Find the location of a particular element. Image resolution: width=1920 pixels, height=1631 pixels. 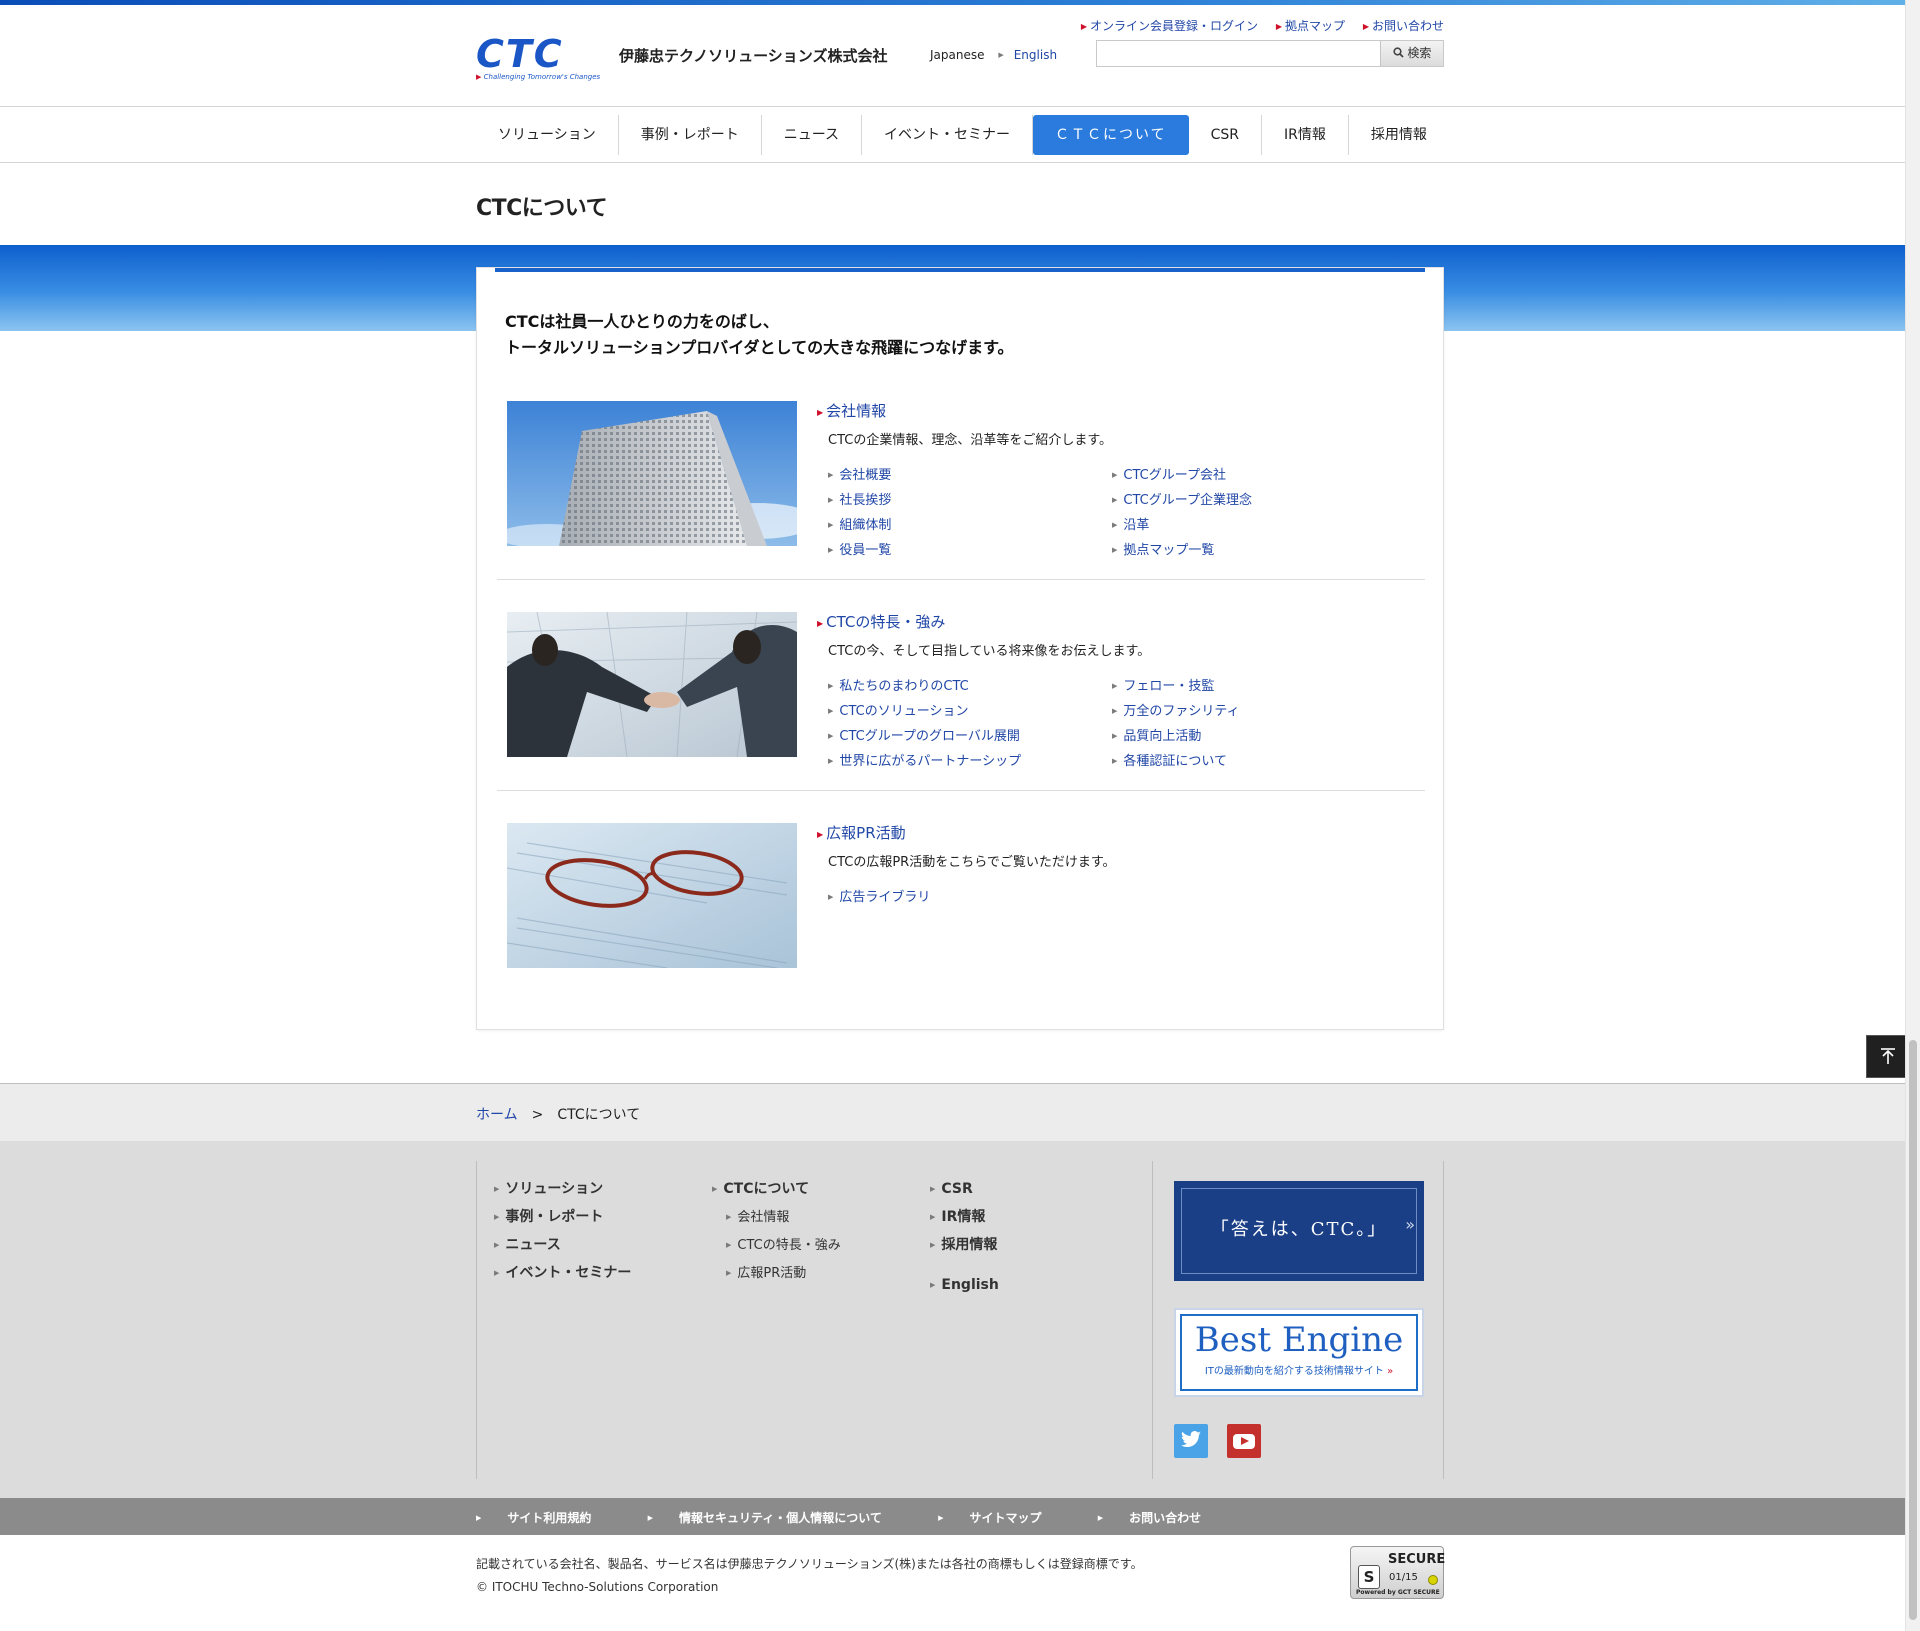

search-icon is located at coordinates (1398, 52).